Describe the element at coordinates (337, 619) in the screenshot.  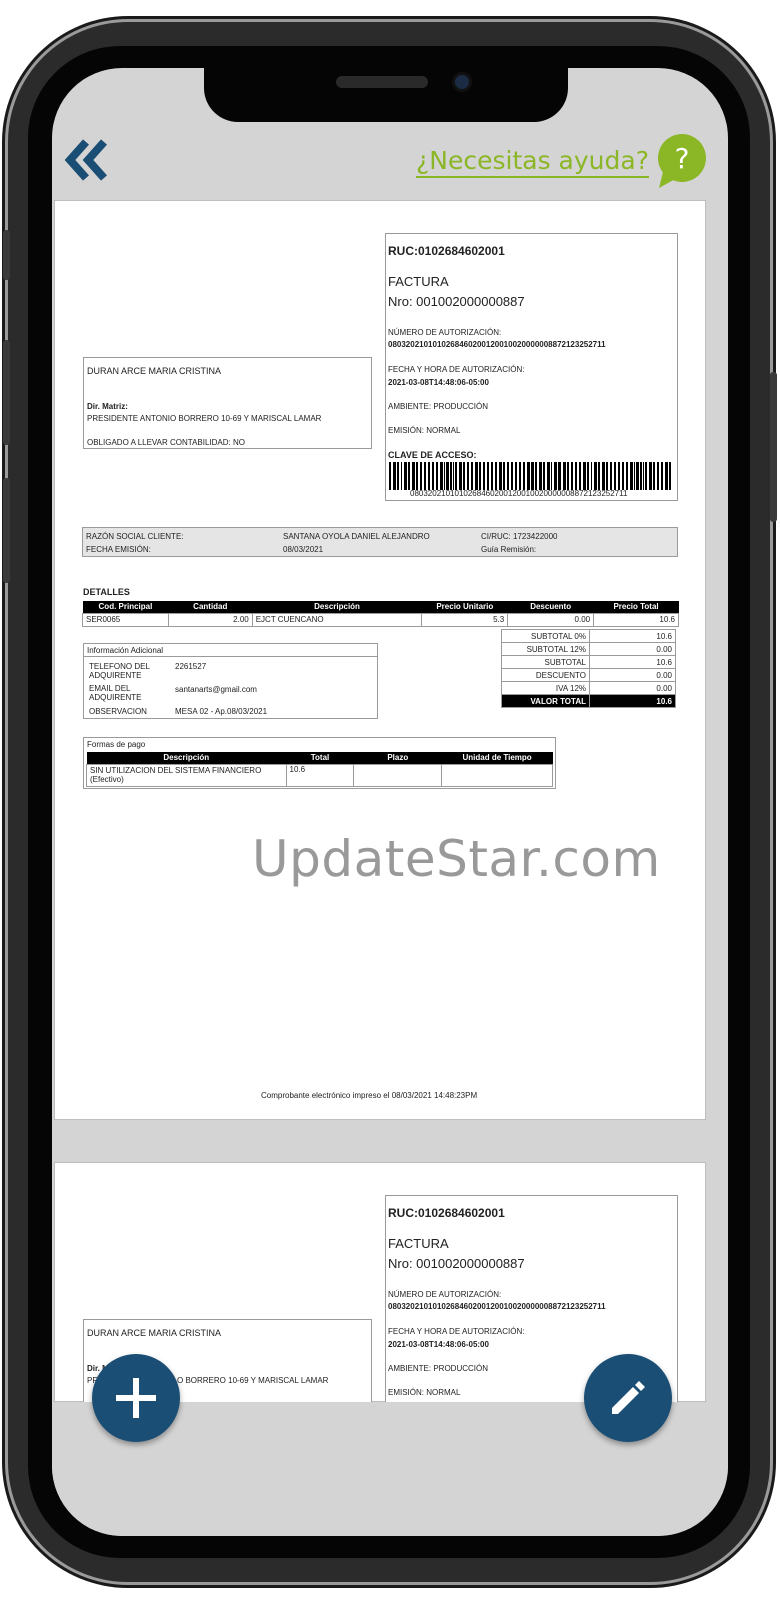
I see `table-cell: EJCT CUENCANO` at that location.